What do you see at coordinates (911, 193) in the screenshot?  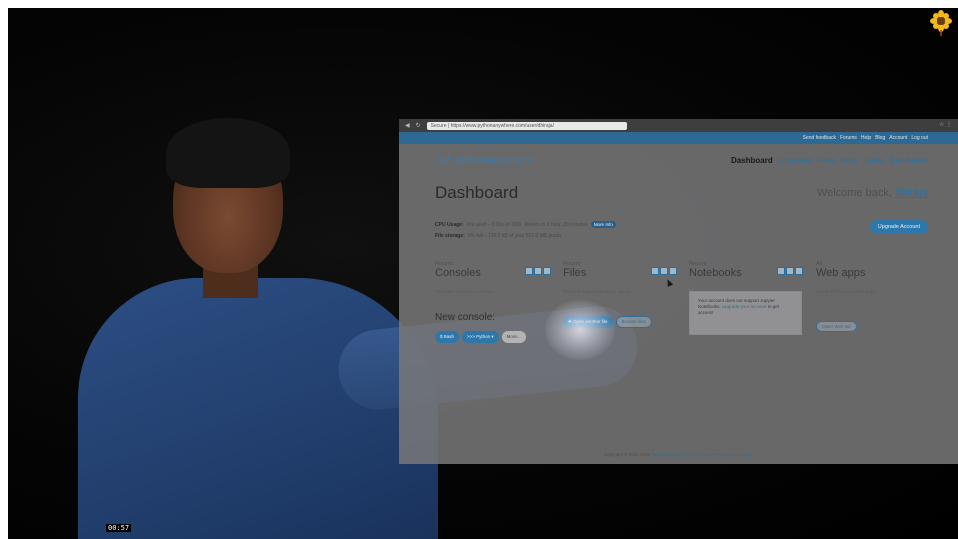 I see `username-link: dhiraja` at bounding box center [911, 193].